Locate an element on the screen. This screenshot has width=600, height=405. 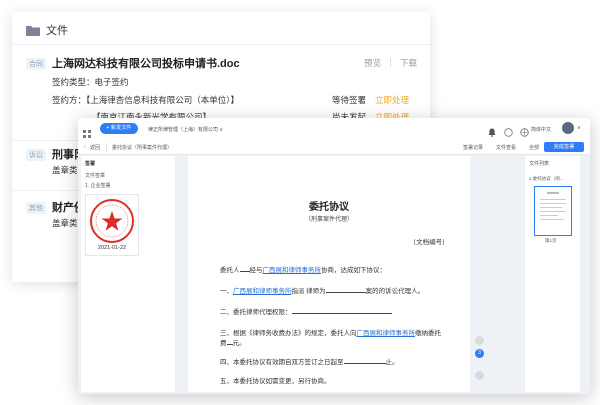
file-list-title: 文件列表 is located at coordinates (539, 164).